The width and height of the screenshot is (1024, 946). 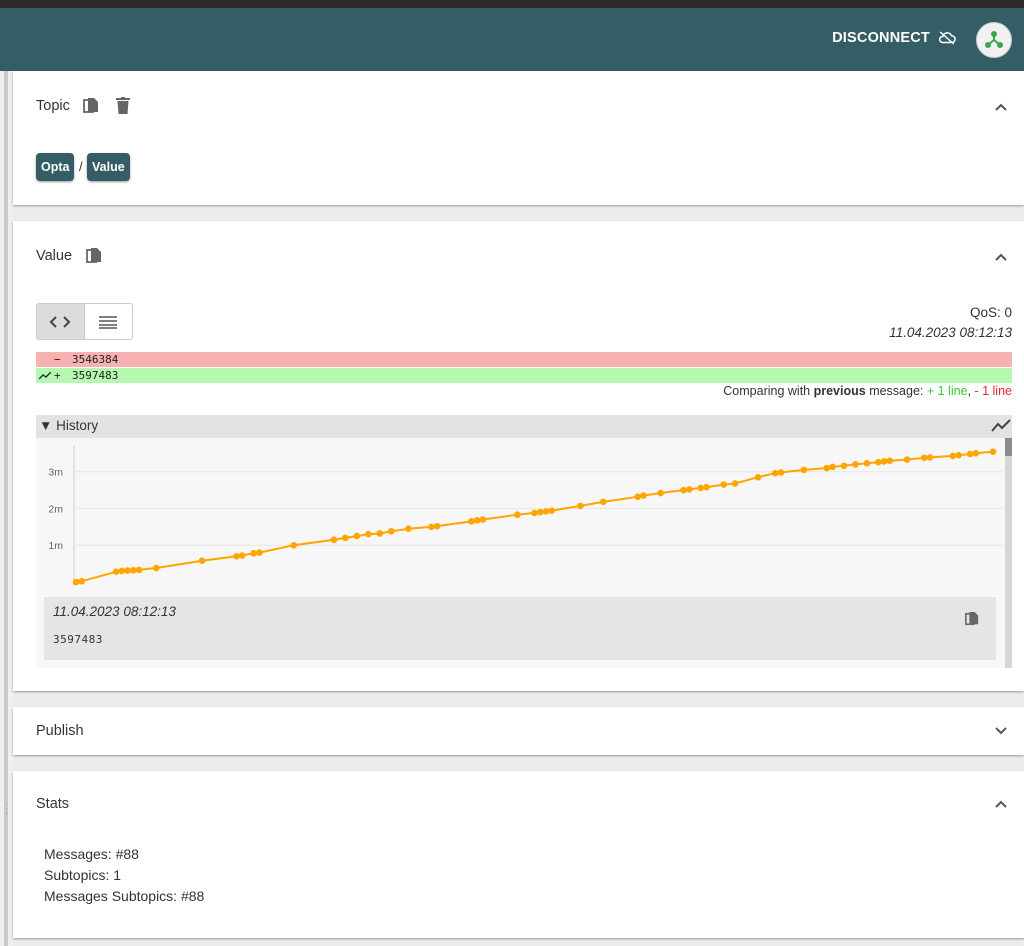 I want to click on topic-panel-title: Topic, so click(x=53, y=106).